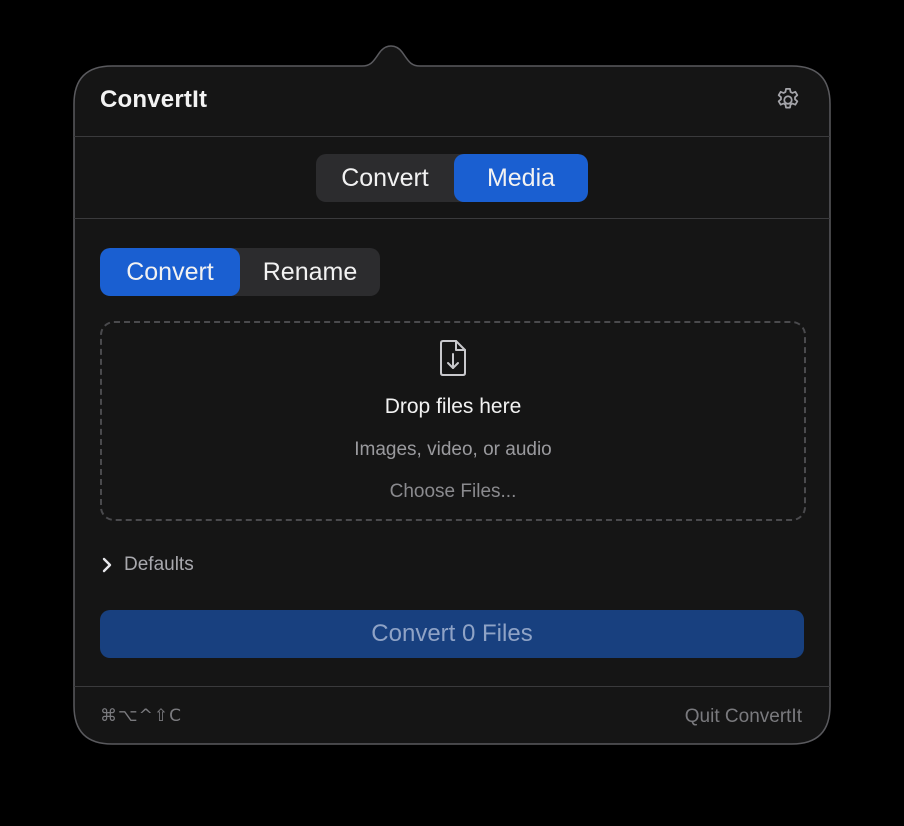 This screenshot has width=904, height=826. What do you see at coordinates (453, 358) in the screenshot?
I see `file-download-icon` at bounding box center [453, 358].